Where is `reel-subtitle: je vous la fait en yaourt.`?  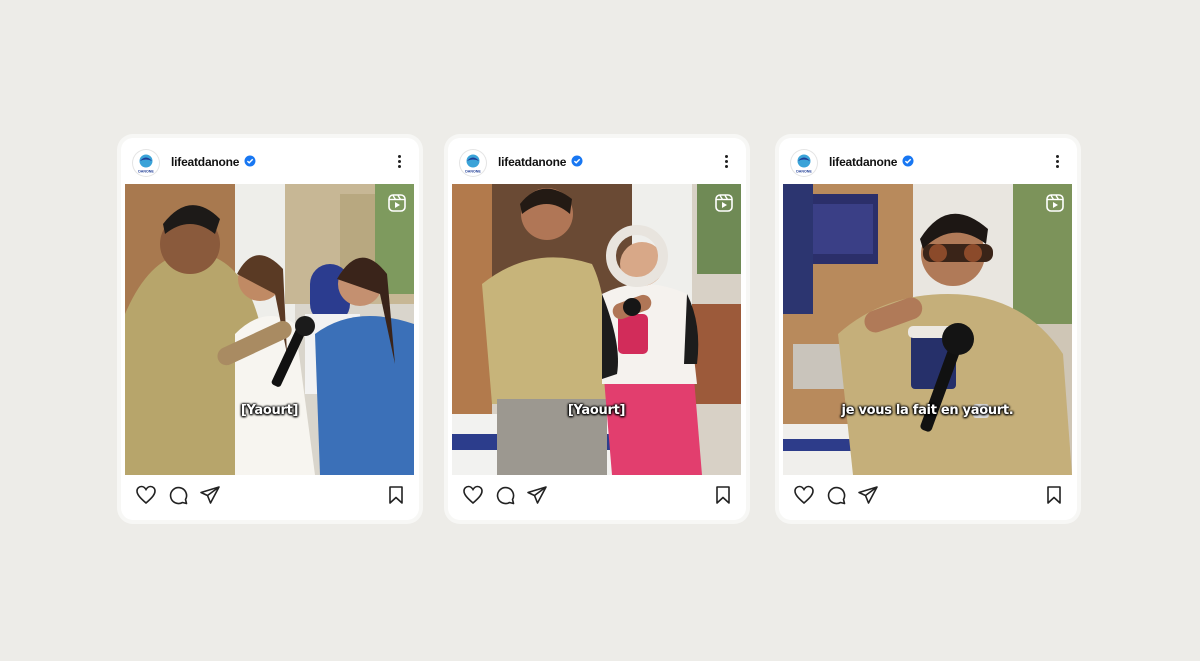 reel-subtitle: je vous la fait en yaourt. is located at coordinates (927, 410).